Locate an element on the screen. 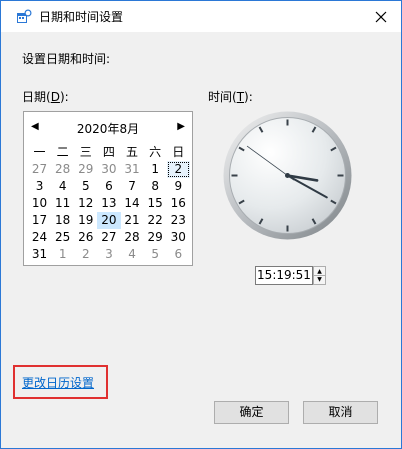  calendar-day: 7 is located at coordinates (132, 186).